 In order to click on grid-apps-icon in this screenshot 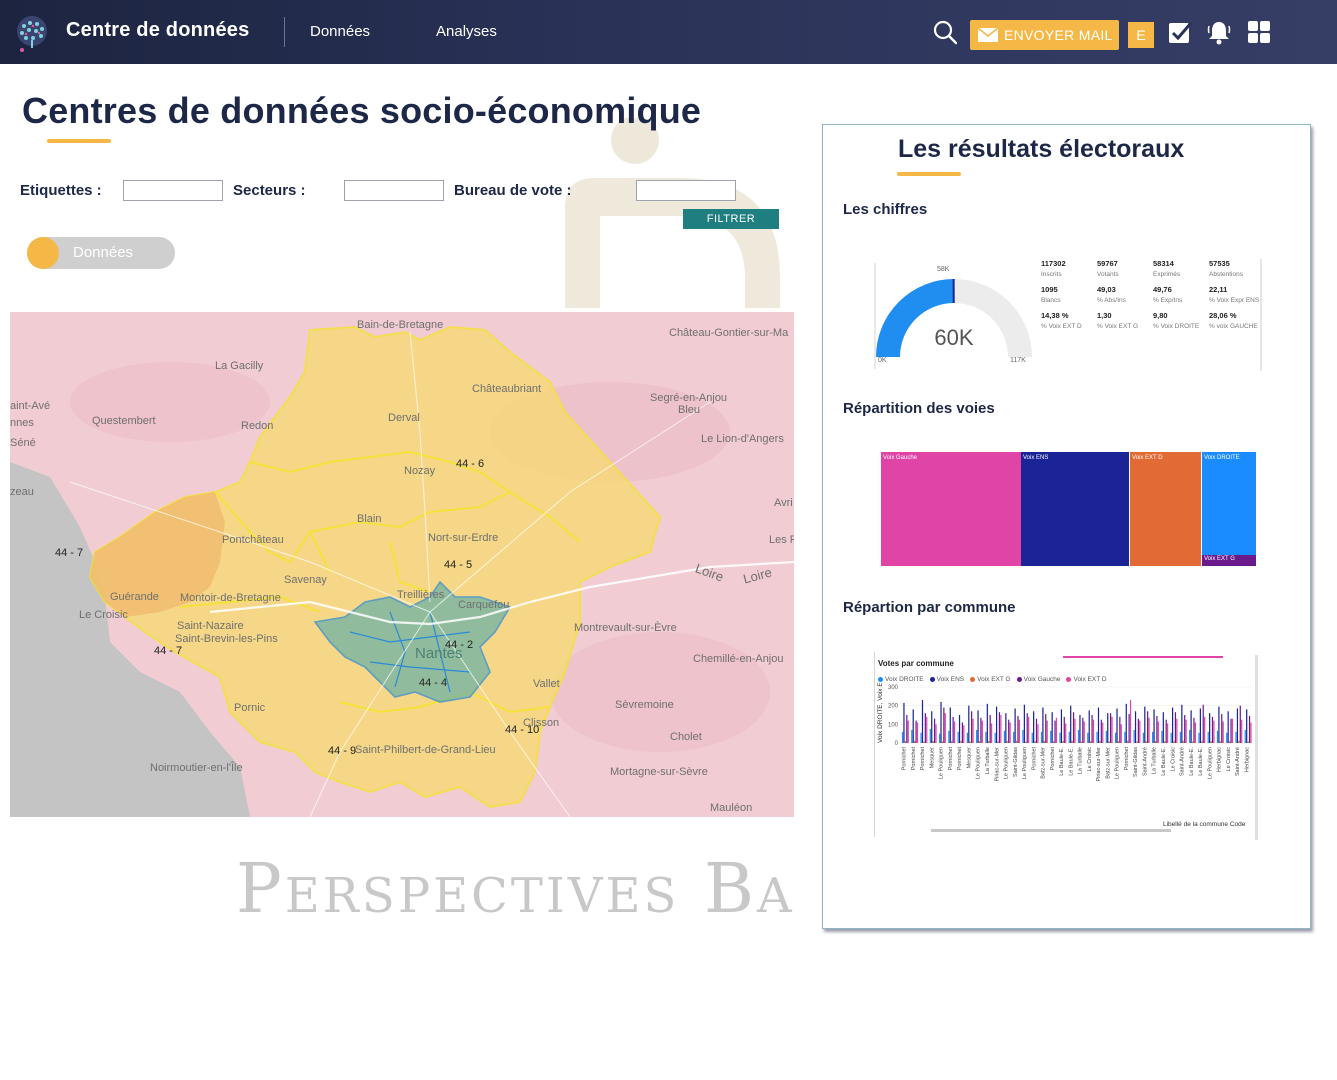, I will do `click(1259, 32)`.